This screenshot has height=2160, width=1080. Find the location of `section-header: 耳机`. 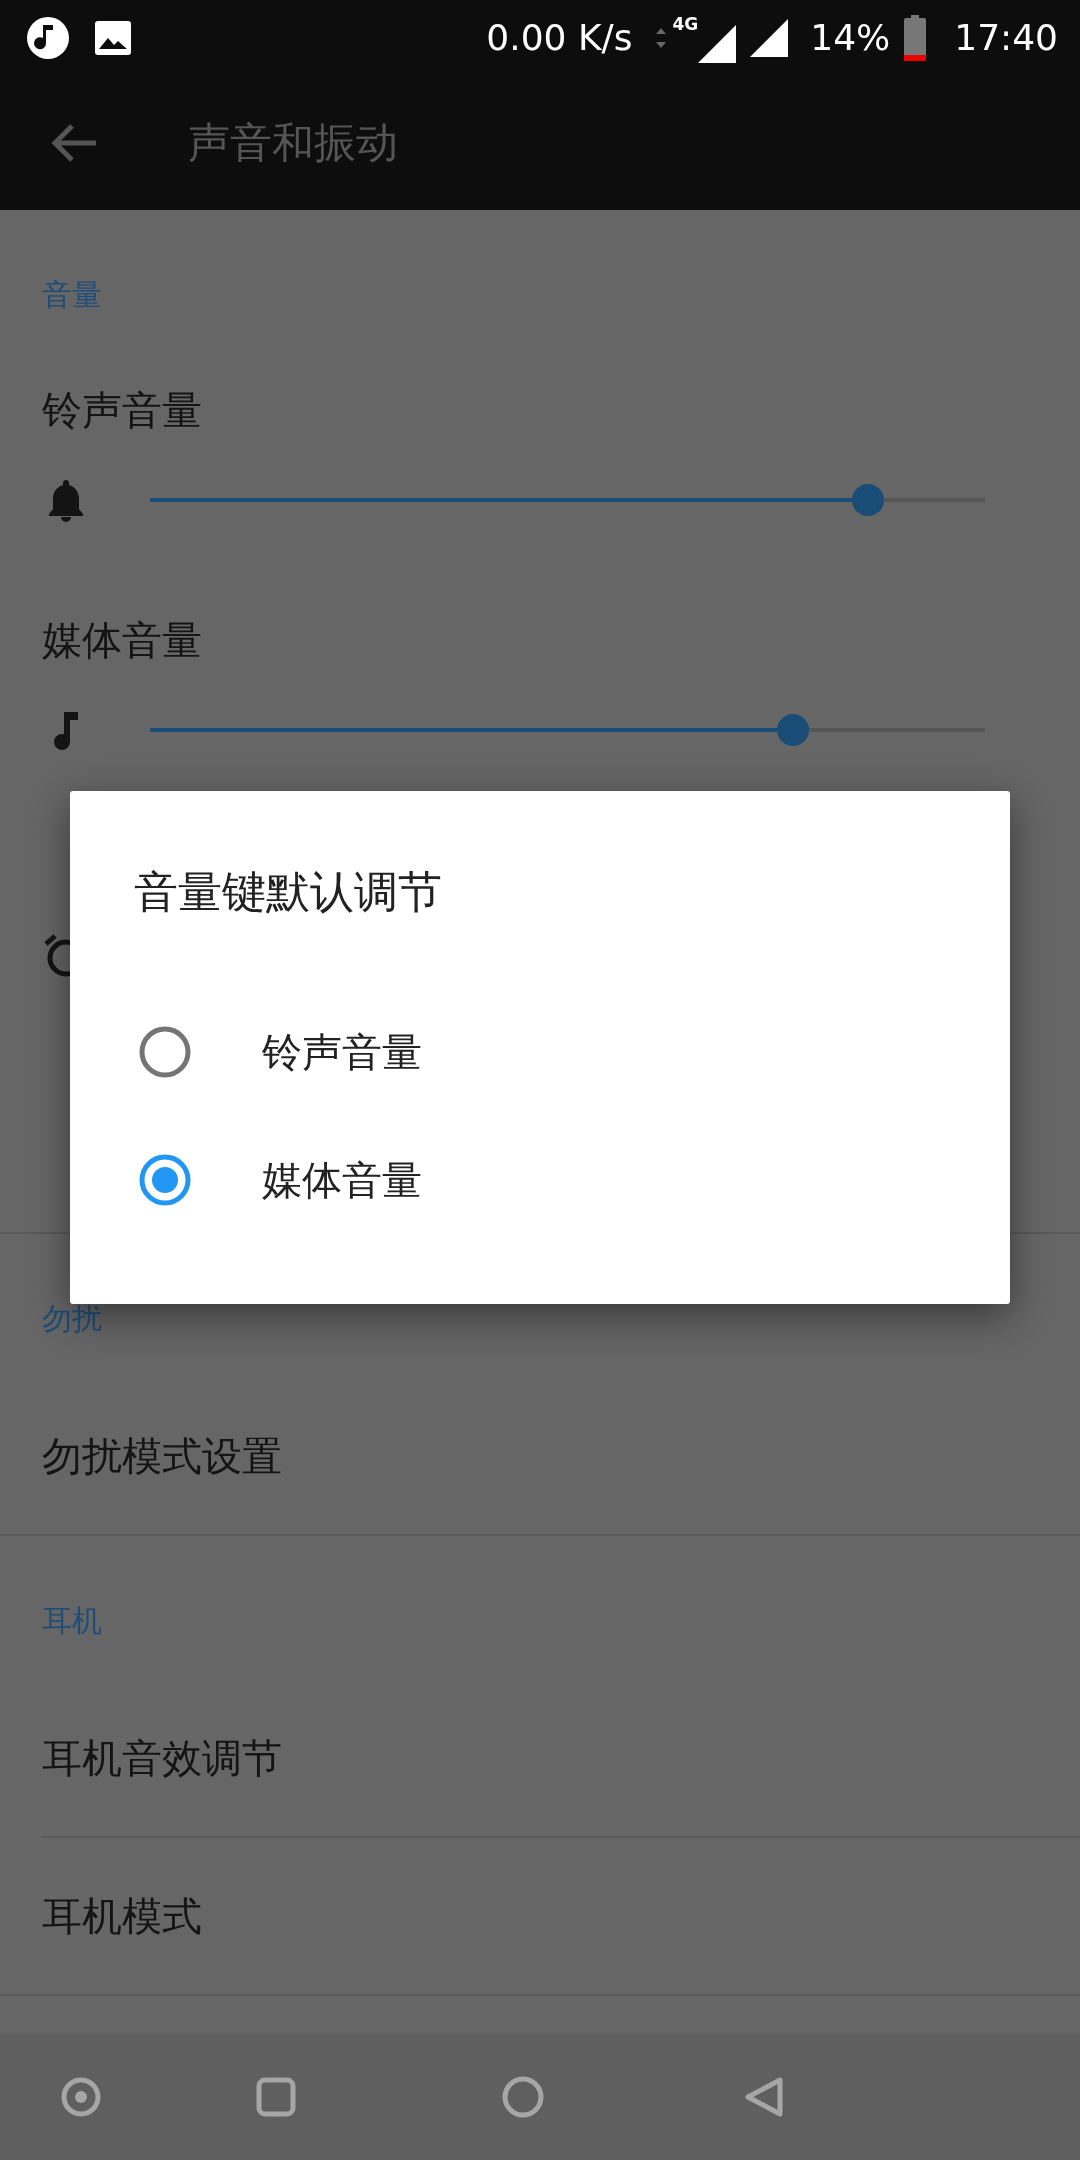

section-header: 耳机 is located at coordinates (72, 1621).